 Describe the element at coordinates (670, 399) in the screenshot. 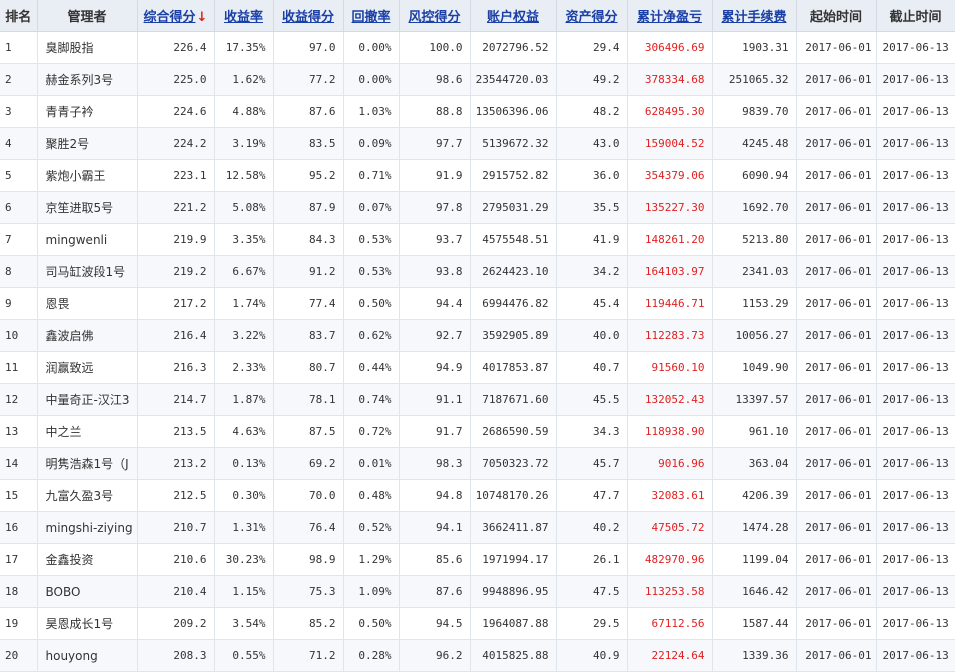

I see `net-profit-cell: 132052.43` at that location.